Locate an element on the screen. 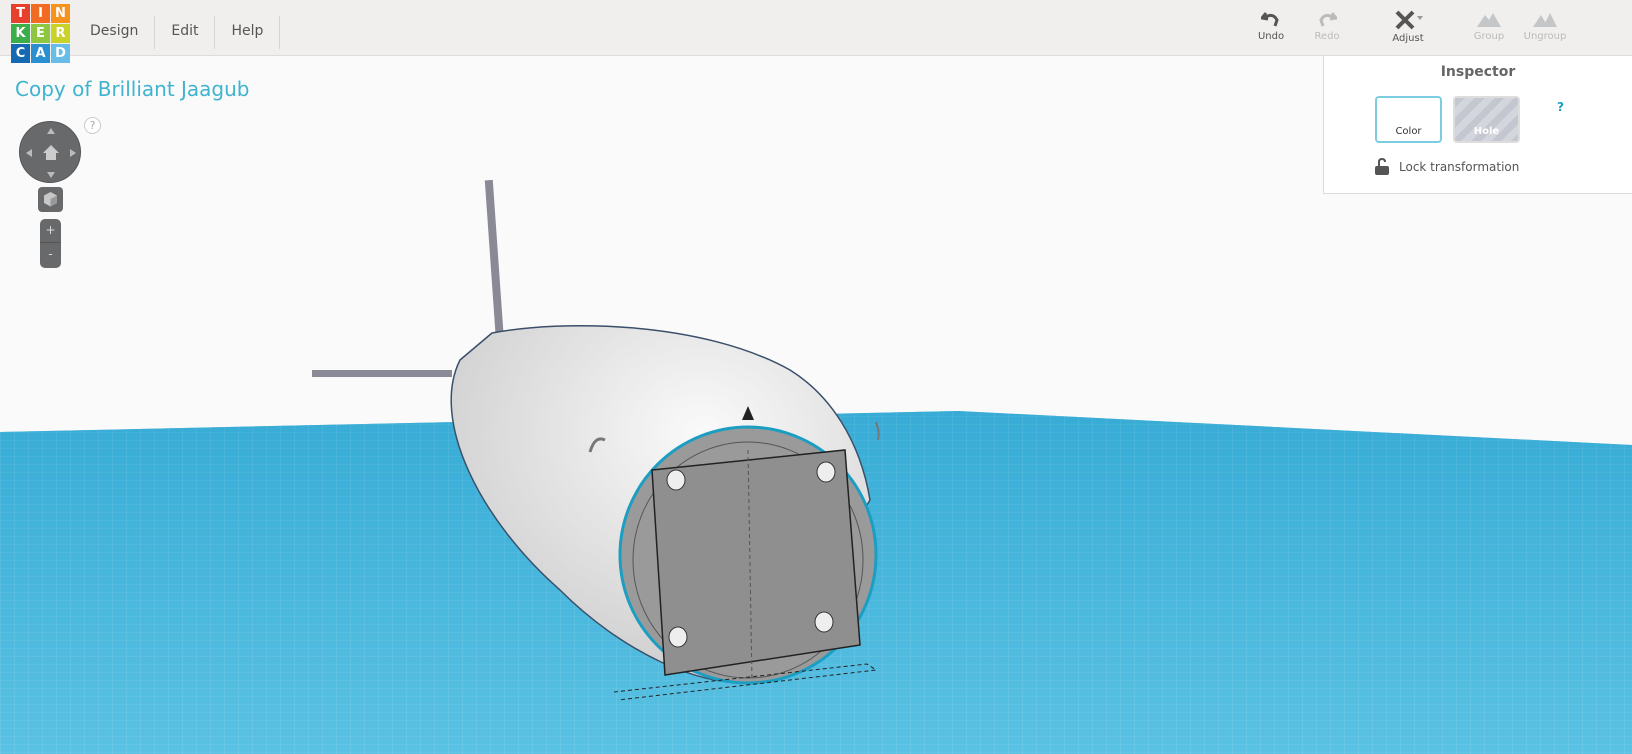 The height and width of the screenshot is (754, 1632). view-cube-button is located at coordinates (50, 199).